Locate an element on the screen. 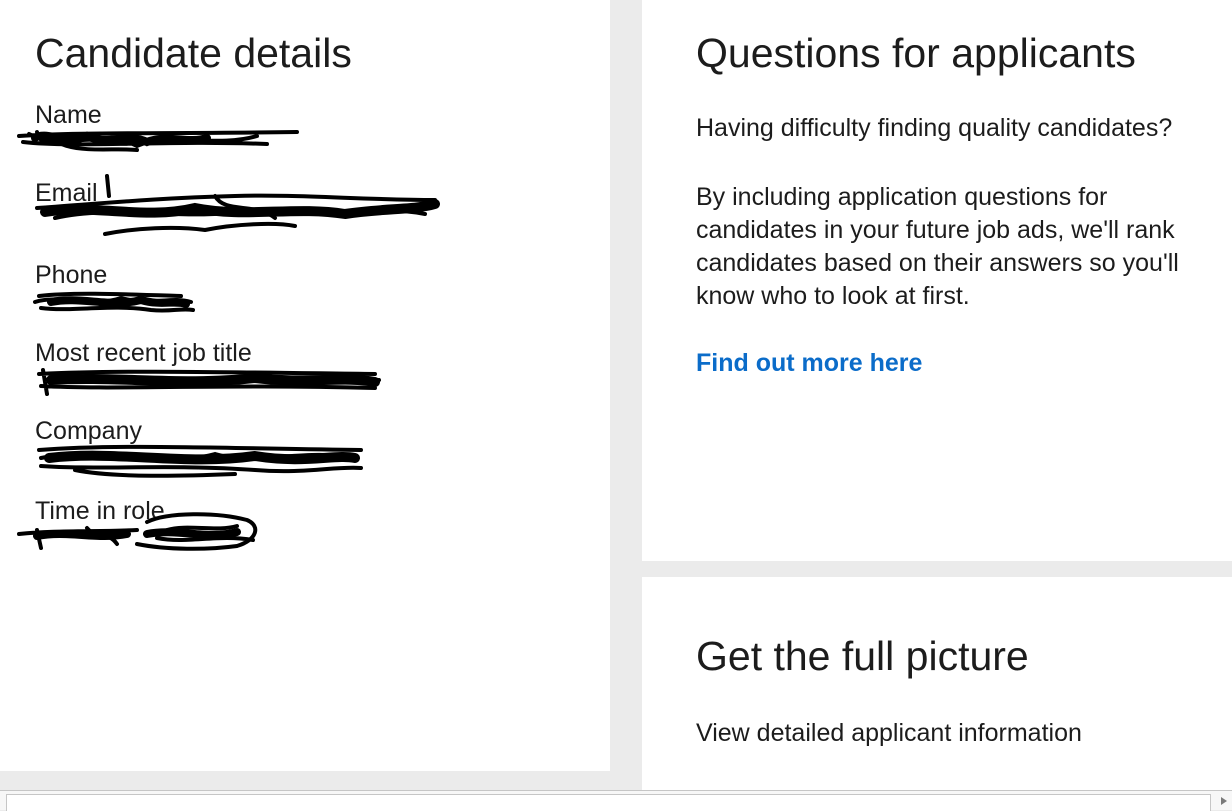  horizontal-scrollbar is located at coordinates (616, 800).